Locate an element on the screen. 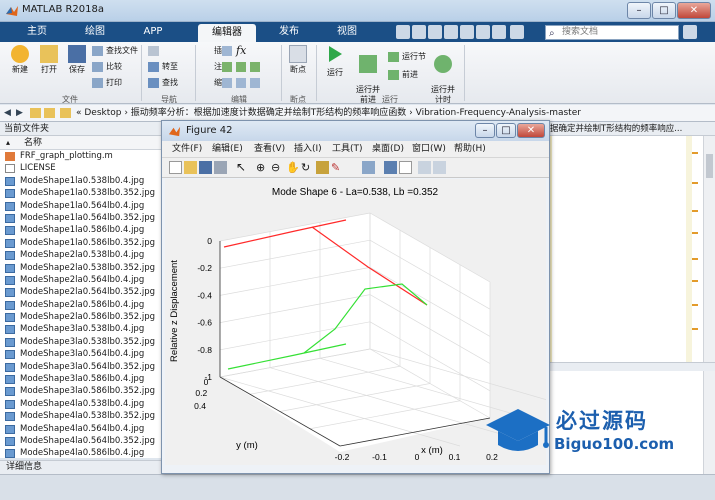 The image size is (715, 500). tab-view: 视图 is located at coordinates (347, 32).